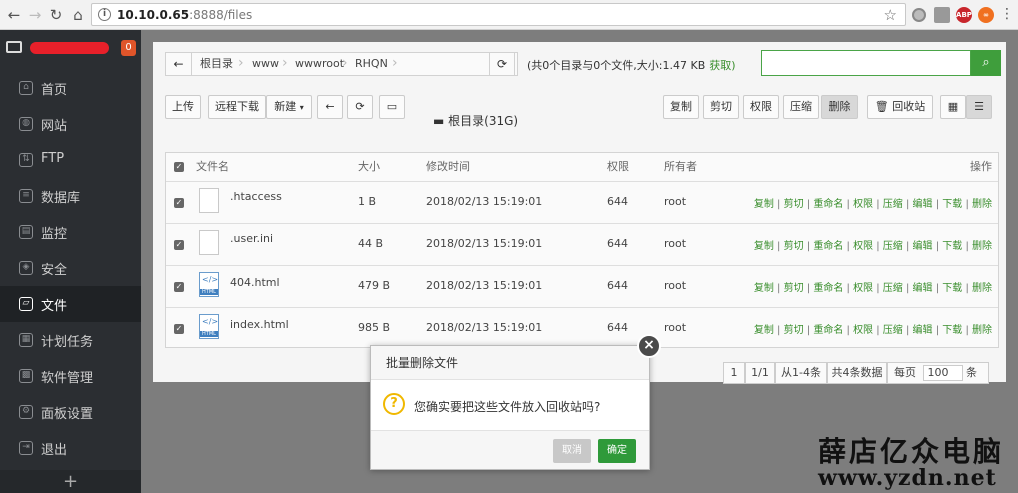  Describe the element at coordinates (360, 107) in the screenshot. I see `refresh-icon: ⟳` at that location.